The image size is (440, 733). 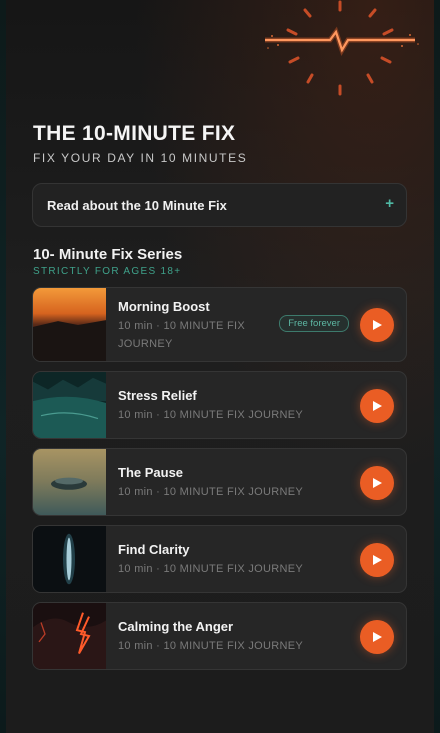 What do you see at coordinates (69, 559) in the screenshot?
I see `light-beam-thumbnail` at bounding box center [69, 559].